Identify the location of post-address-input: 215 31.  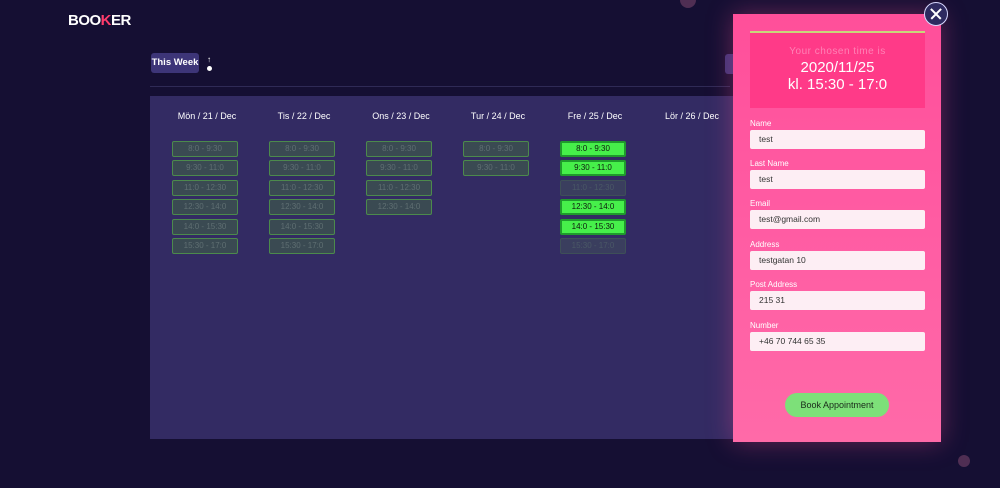
(837, 300).